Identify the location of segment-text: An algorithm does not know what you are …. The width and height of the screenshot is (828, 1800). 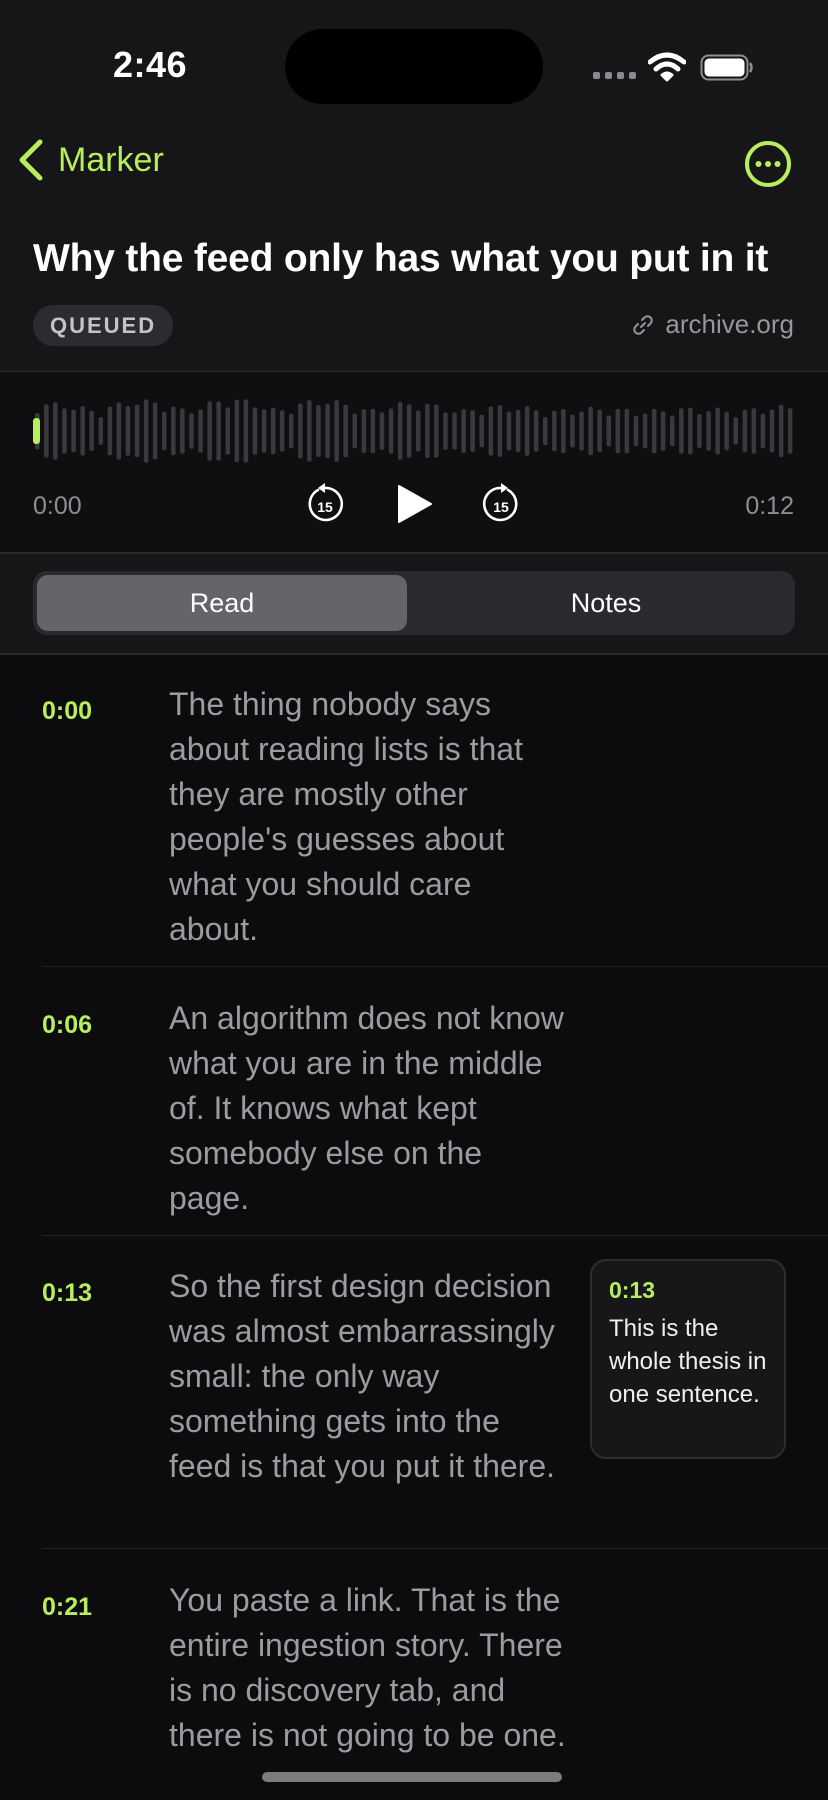
(366, 1108).